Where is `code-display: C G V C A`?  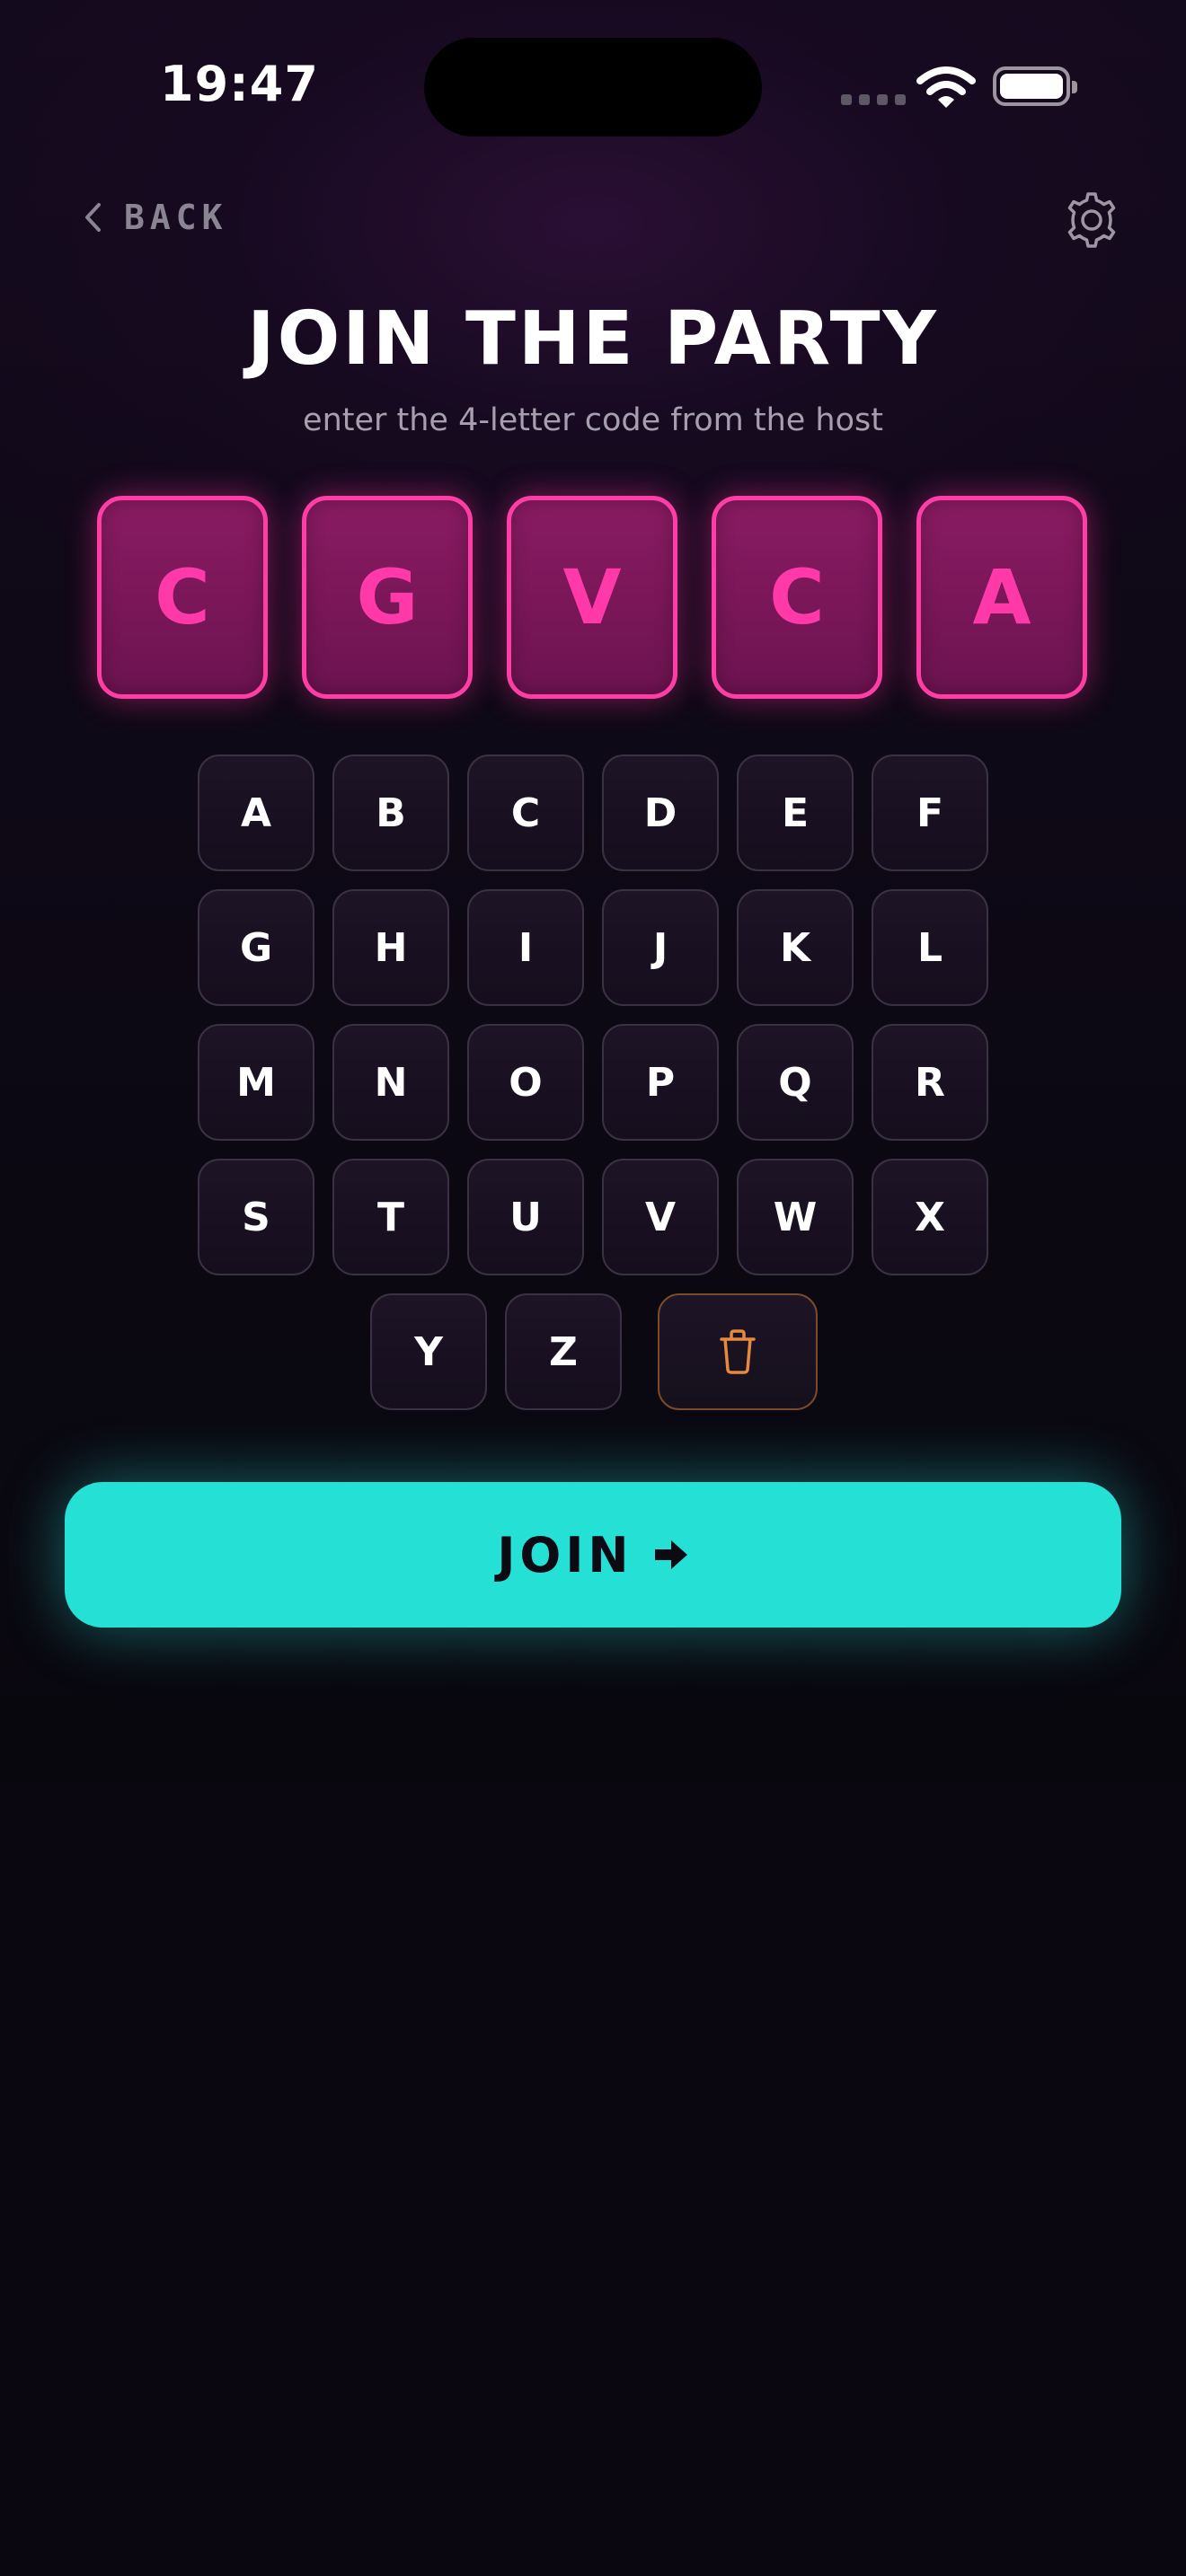 code-display: C G V C A is located at coordinates (592, 597).